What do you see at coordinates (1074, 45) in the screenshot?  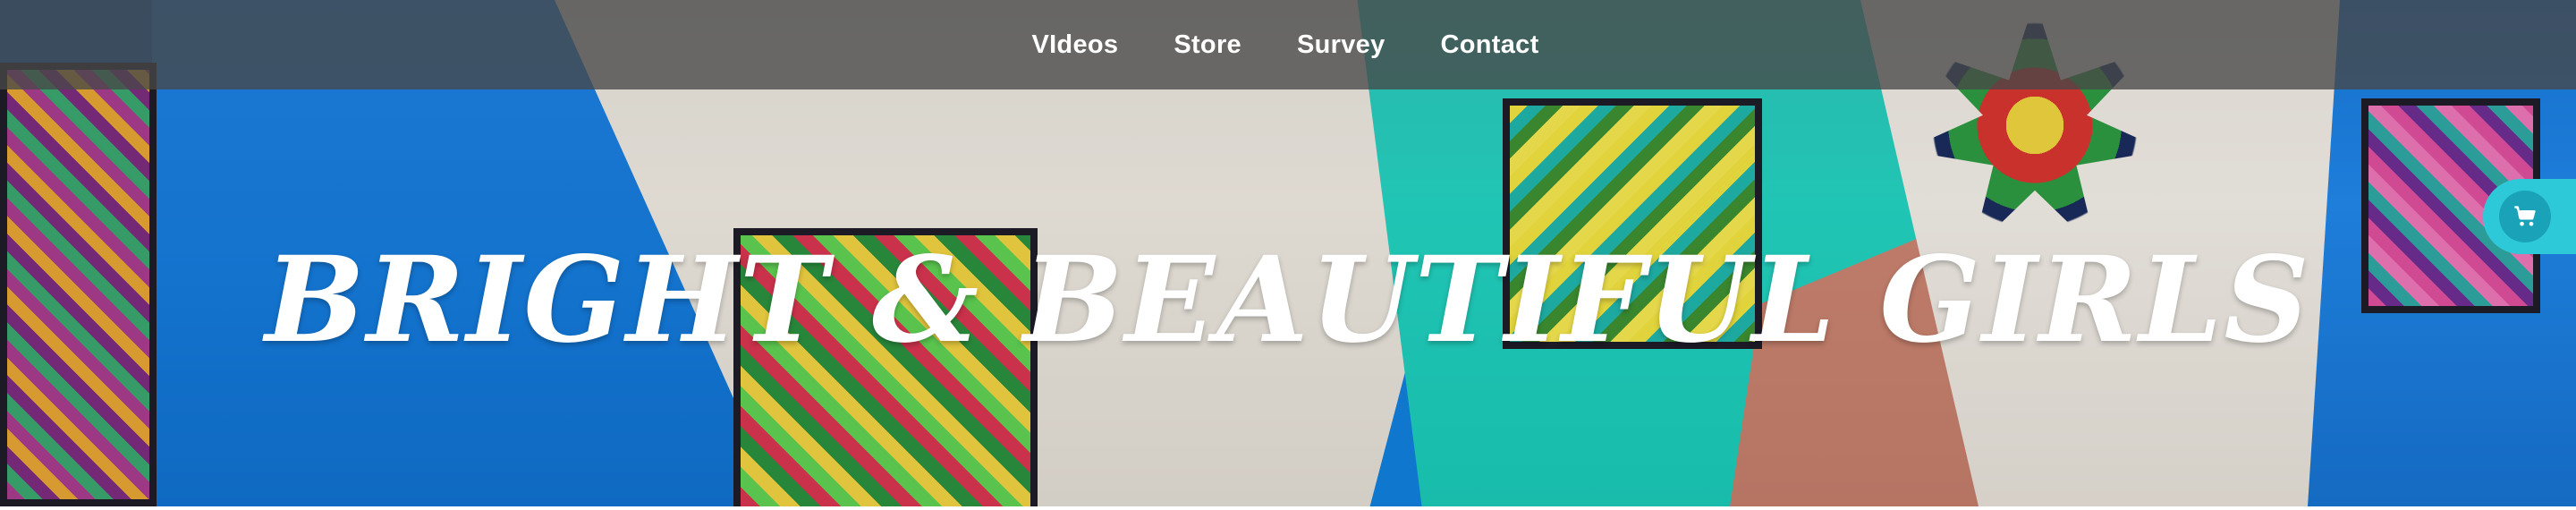 I see `nav-link-videos: VIdeos` at bounding box center [1074, 45].